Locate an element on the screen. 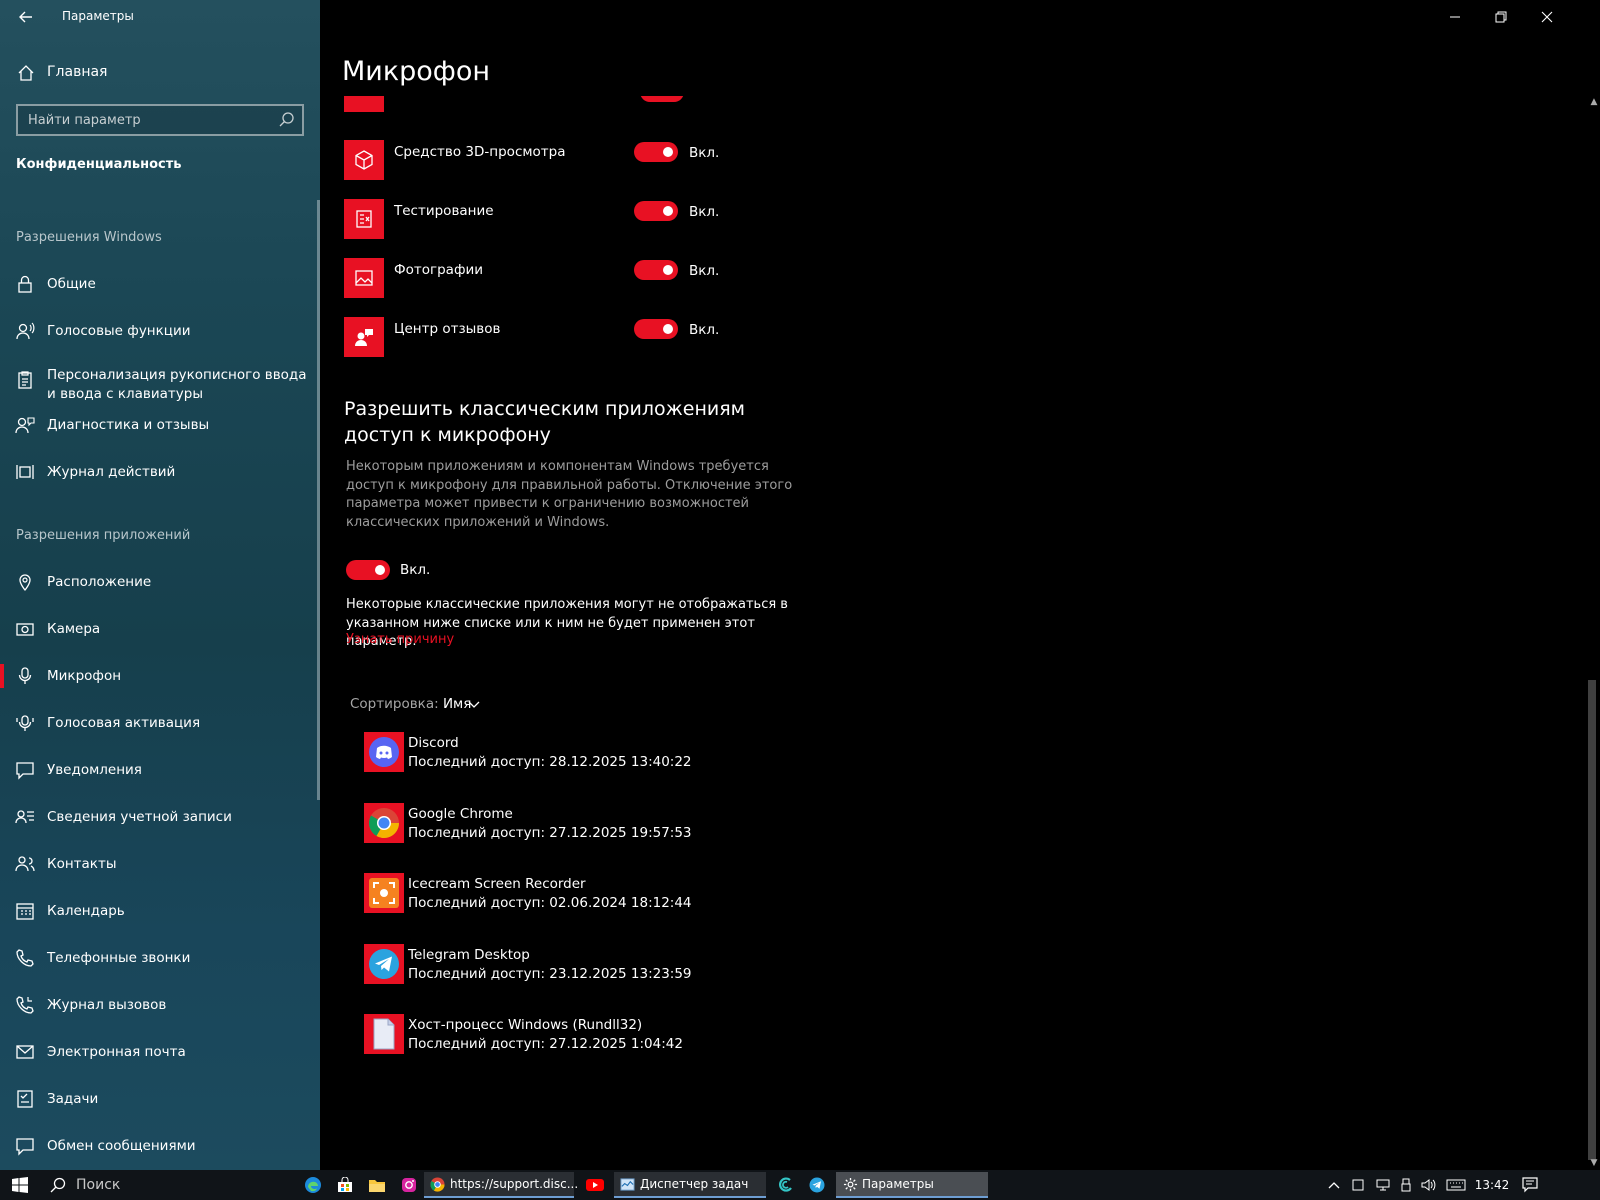 This screenshot has width=1600, height=1200. account-info-icon is located at coordinates (24, 817).